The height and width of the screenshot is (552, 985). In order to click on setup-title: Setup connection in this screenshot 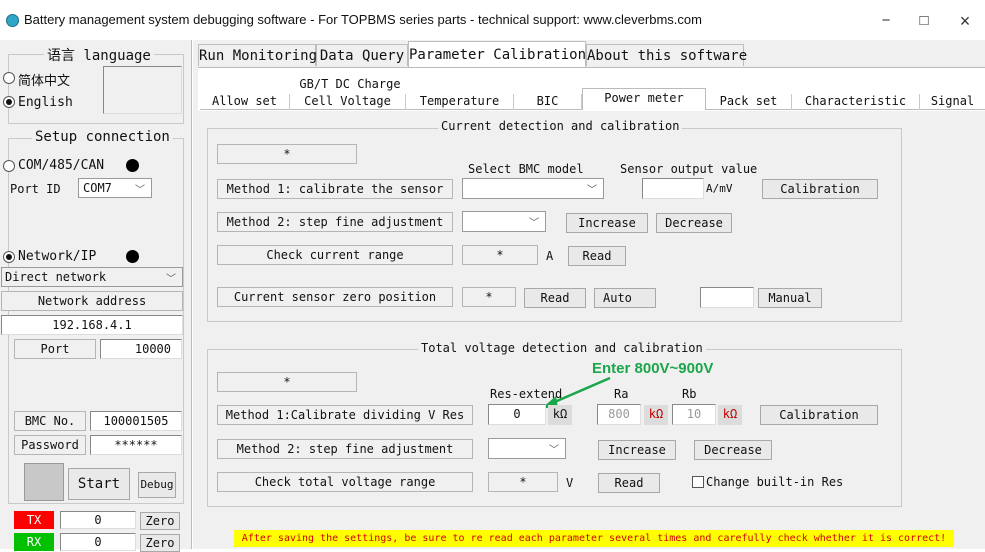, I will do `click(102, 137)`.